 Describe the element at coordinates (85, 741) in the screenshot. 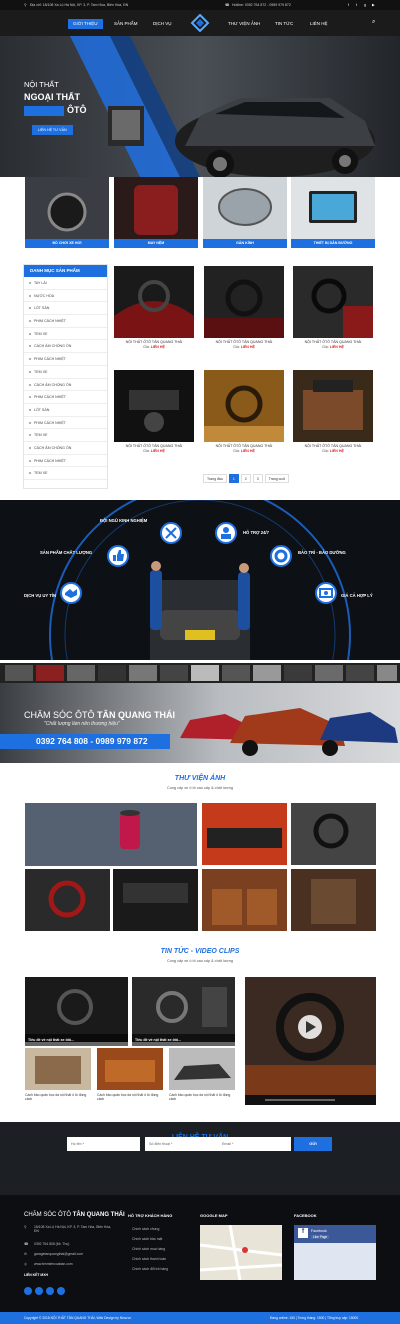

I see `promo-phones: 0392 764 808 - 0989 979 872` at that location.